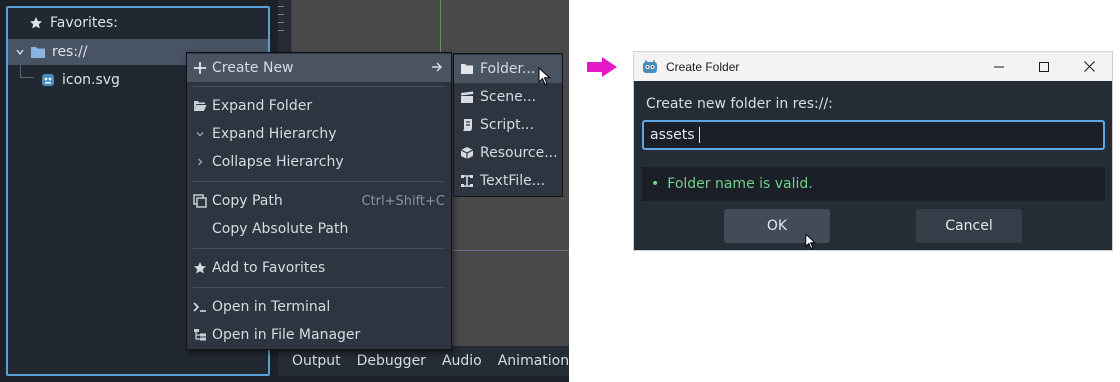  Describe the element at coordinates (699, 135) in the screenshot. I see `text-caret` at that location.